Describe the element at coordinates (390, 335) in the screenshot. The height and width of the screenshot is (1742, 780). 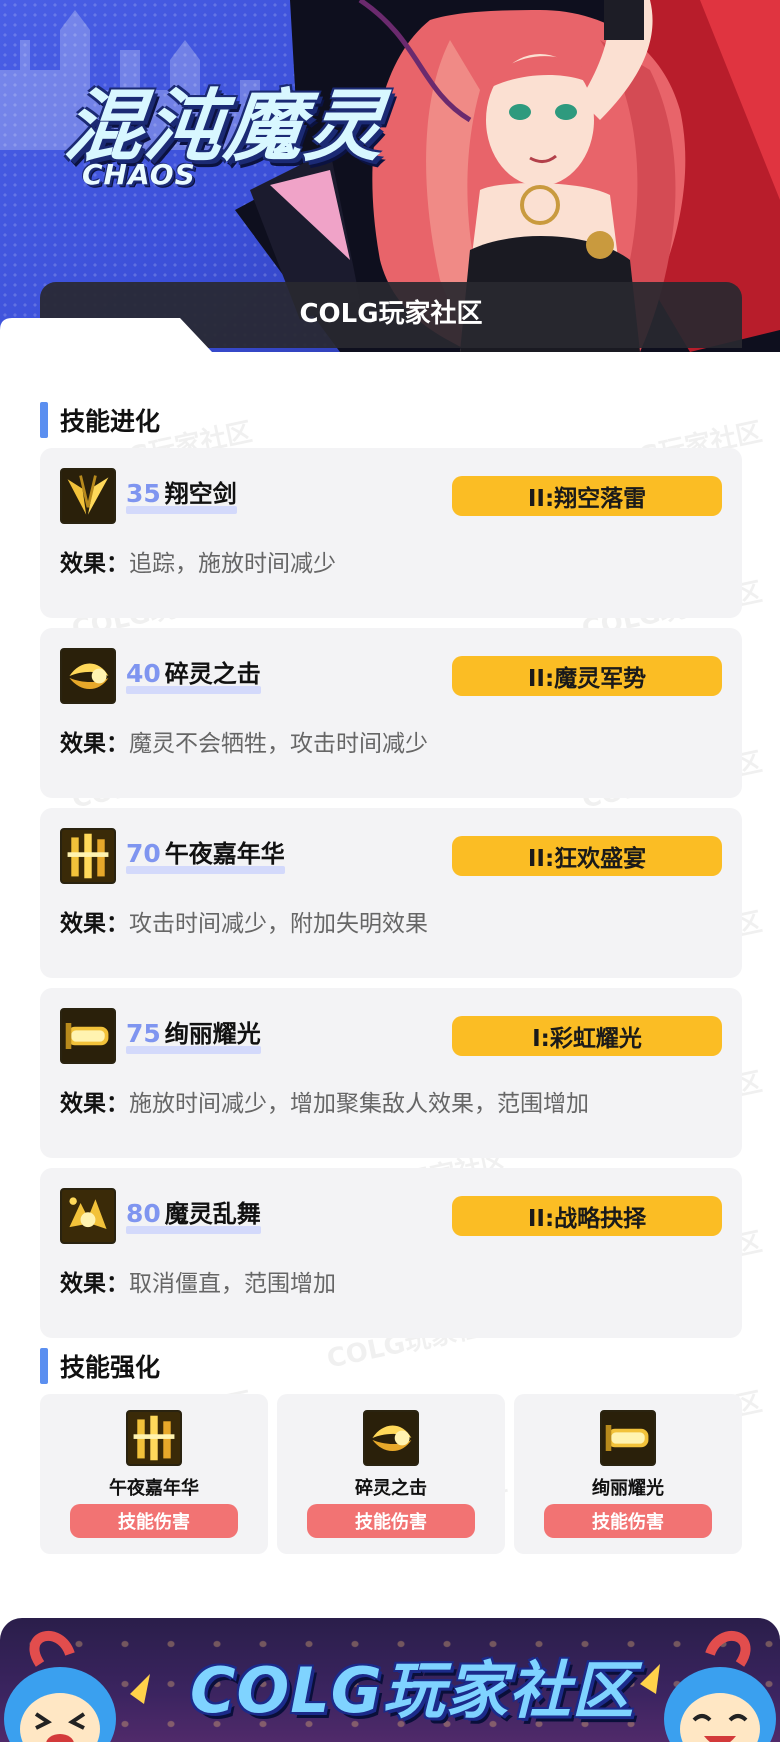
I see `banner-bottom-edge` at that location.